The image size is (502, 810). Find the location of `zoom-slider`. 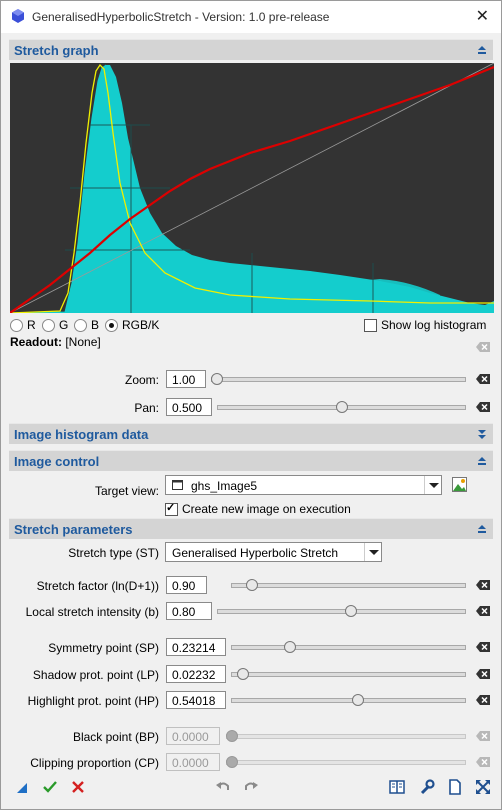

zoom-slider is located at coordinates (338, 379).